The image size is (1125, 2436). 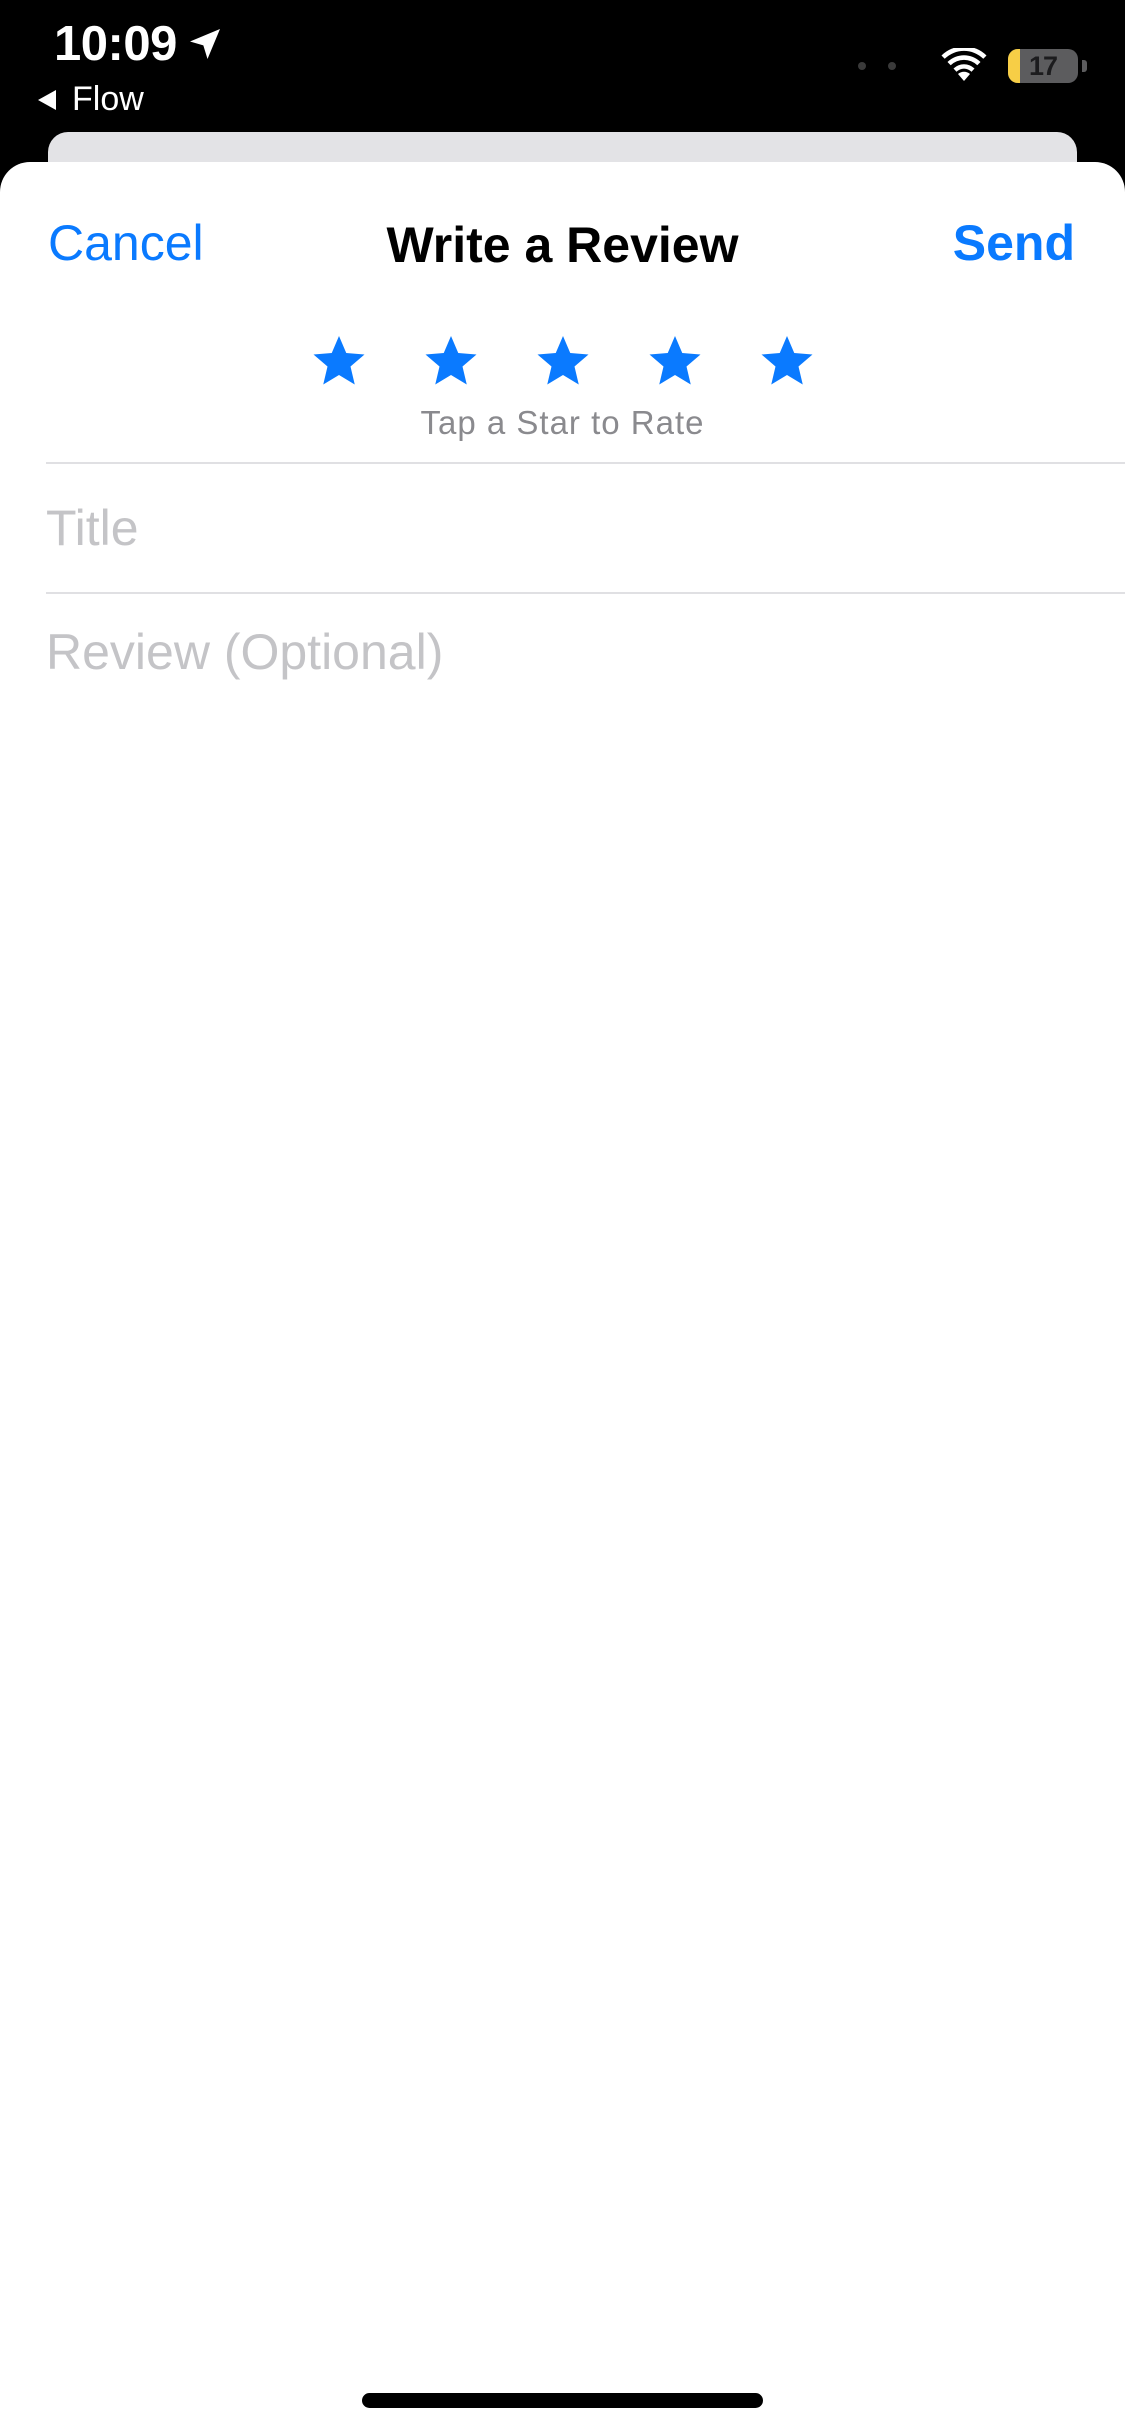 What do you see at coordinates (562, 2400) in the screenshot?
I see `home-indicator` at bounding box center [562, 2400].